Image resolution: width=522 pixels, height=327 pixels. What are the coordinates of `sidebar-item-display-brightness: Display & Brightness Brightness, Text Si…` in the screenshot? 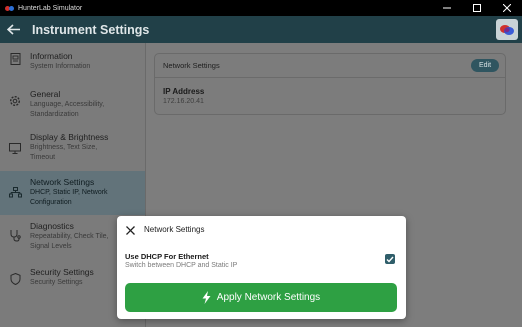 It's located at (72, 153).